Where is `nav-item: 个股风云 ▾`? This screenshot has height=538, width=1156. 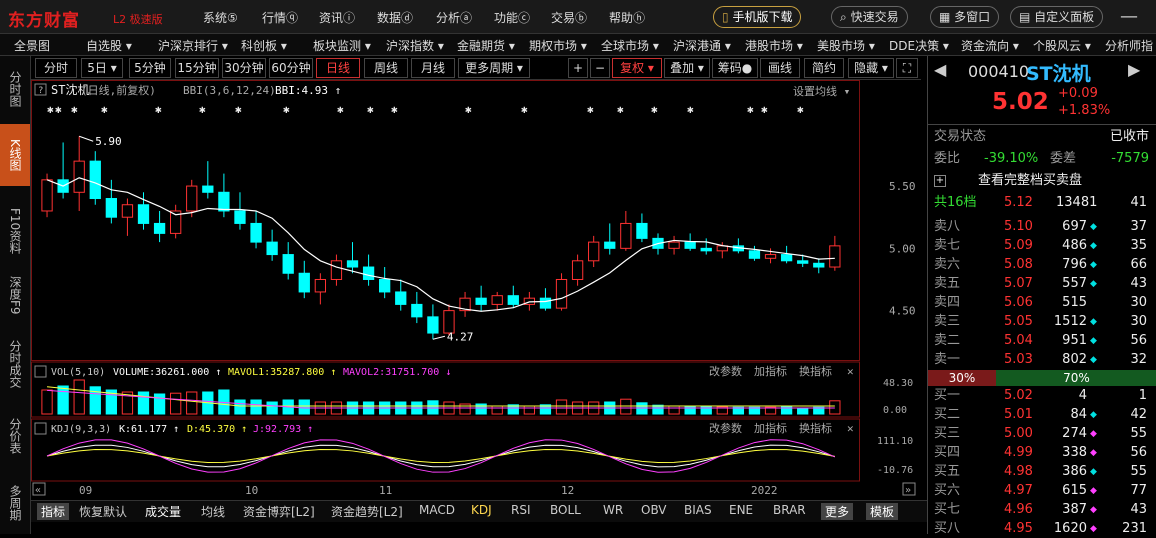
nav-item: 个股风云 ▾ is located at coordinates (1062, 45).